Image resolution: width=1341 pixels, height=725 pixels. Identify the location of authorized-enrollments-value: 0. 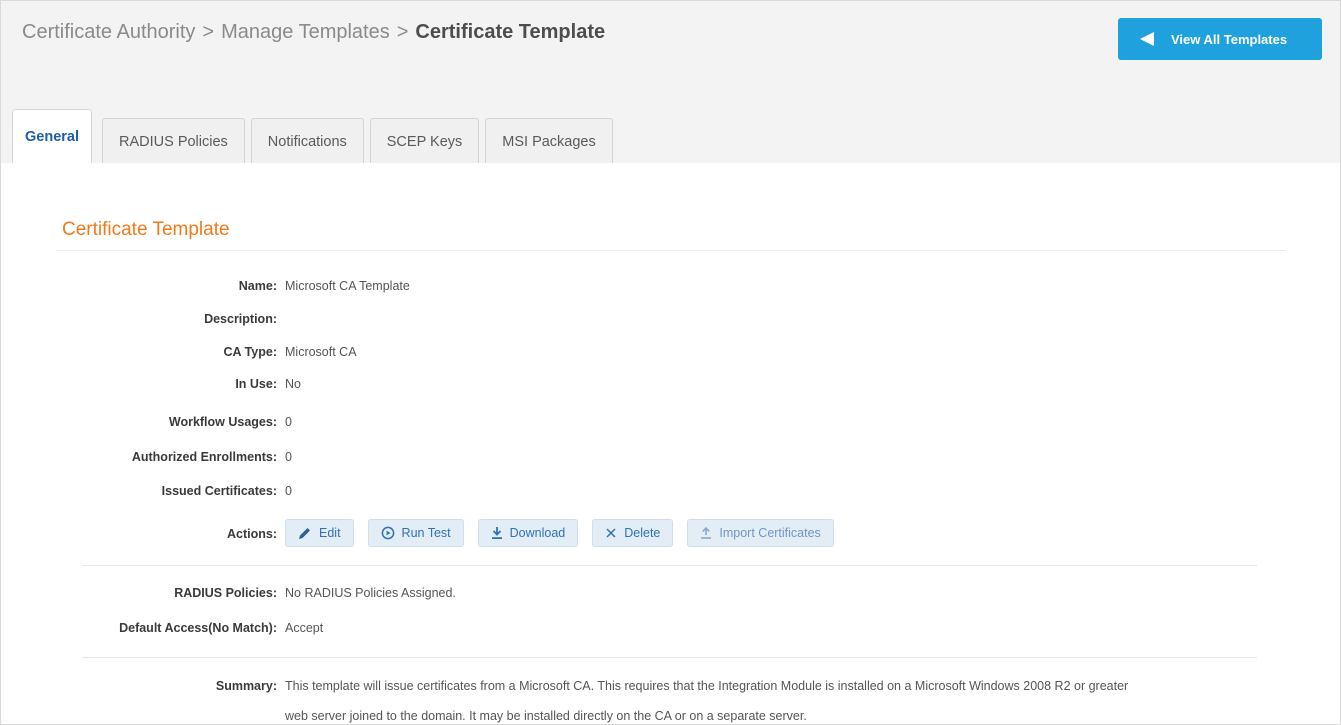
(288, 457).